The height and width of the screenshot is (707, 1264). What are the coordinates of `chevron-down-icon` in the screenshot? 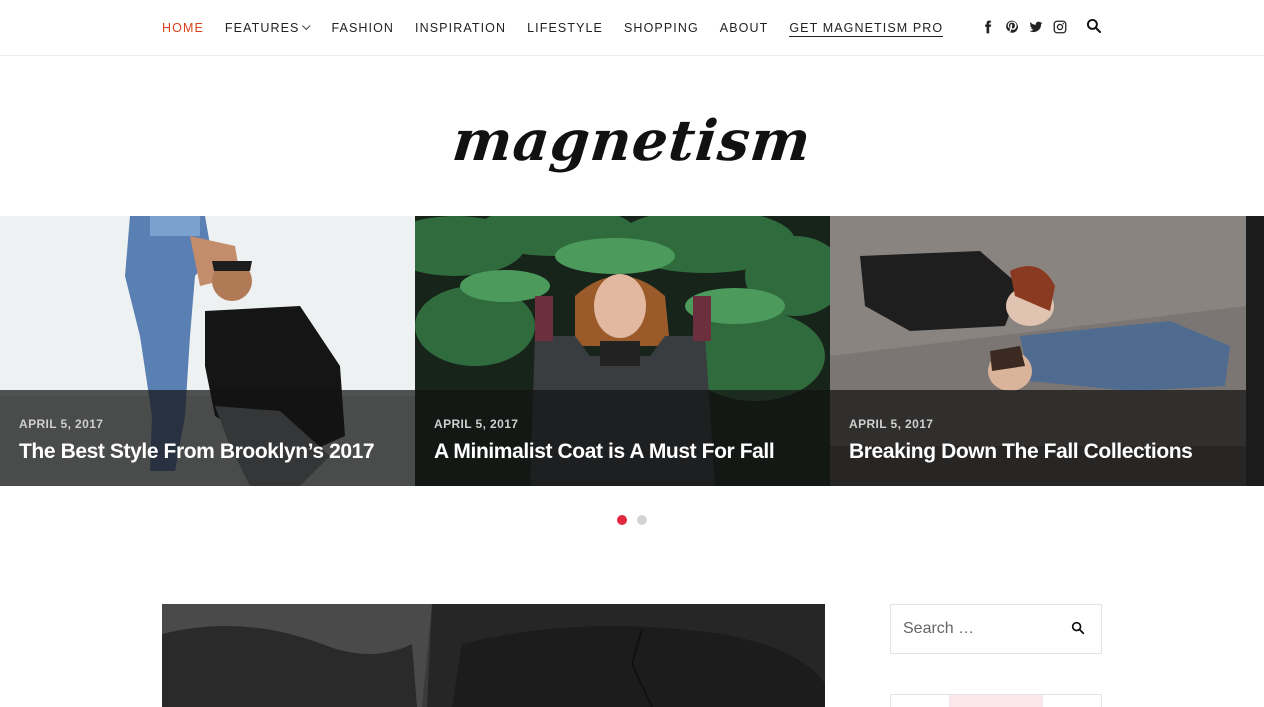 It's located at (307, 25).